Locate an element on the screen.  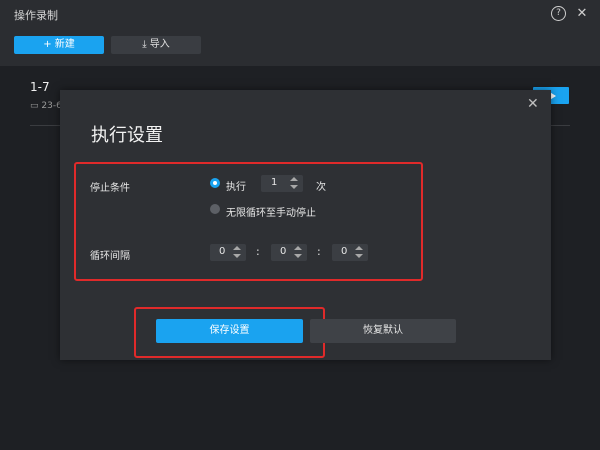
new-button: + 新建 is located at coordinates (59, 45).